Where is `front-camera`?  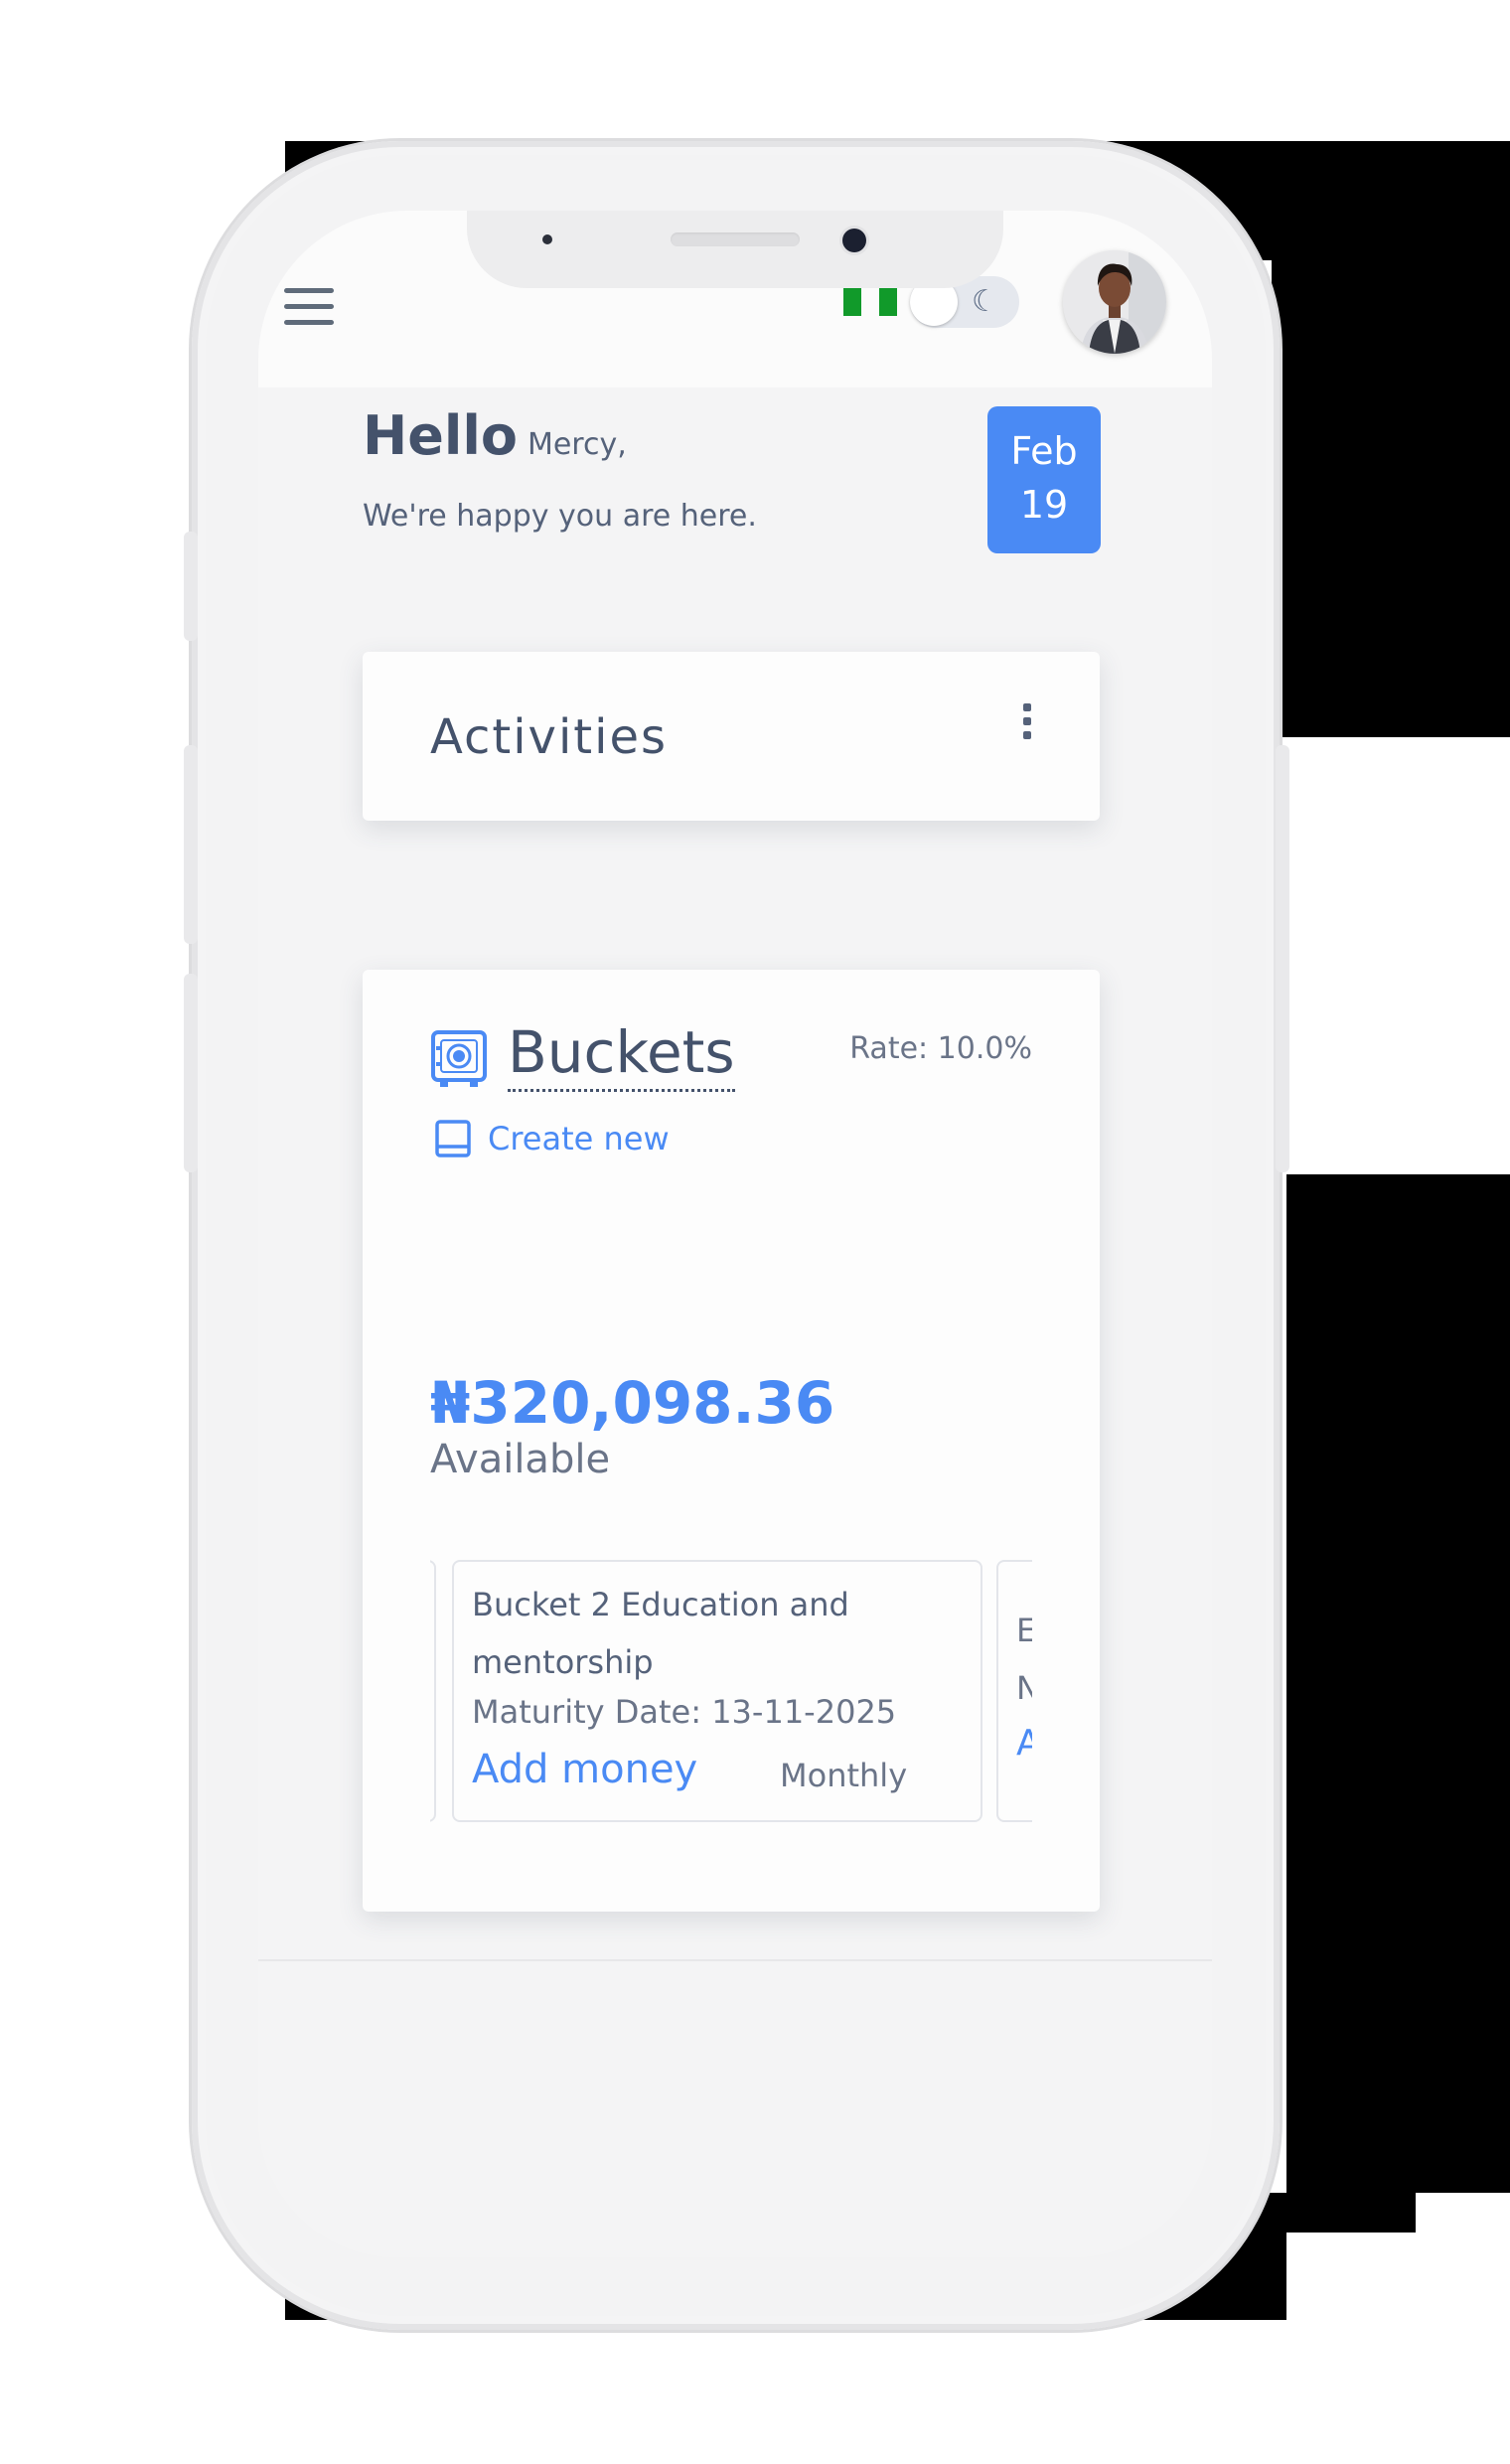 front-camera is located at coordinates (854, 240).